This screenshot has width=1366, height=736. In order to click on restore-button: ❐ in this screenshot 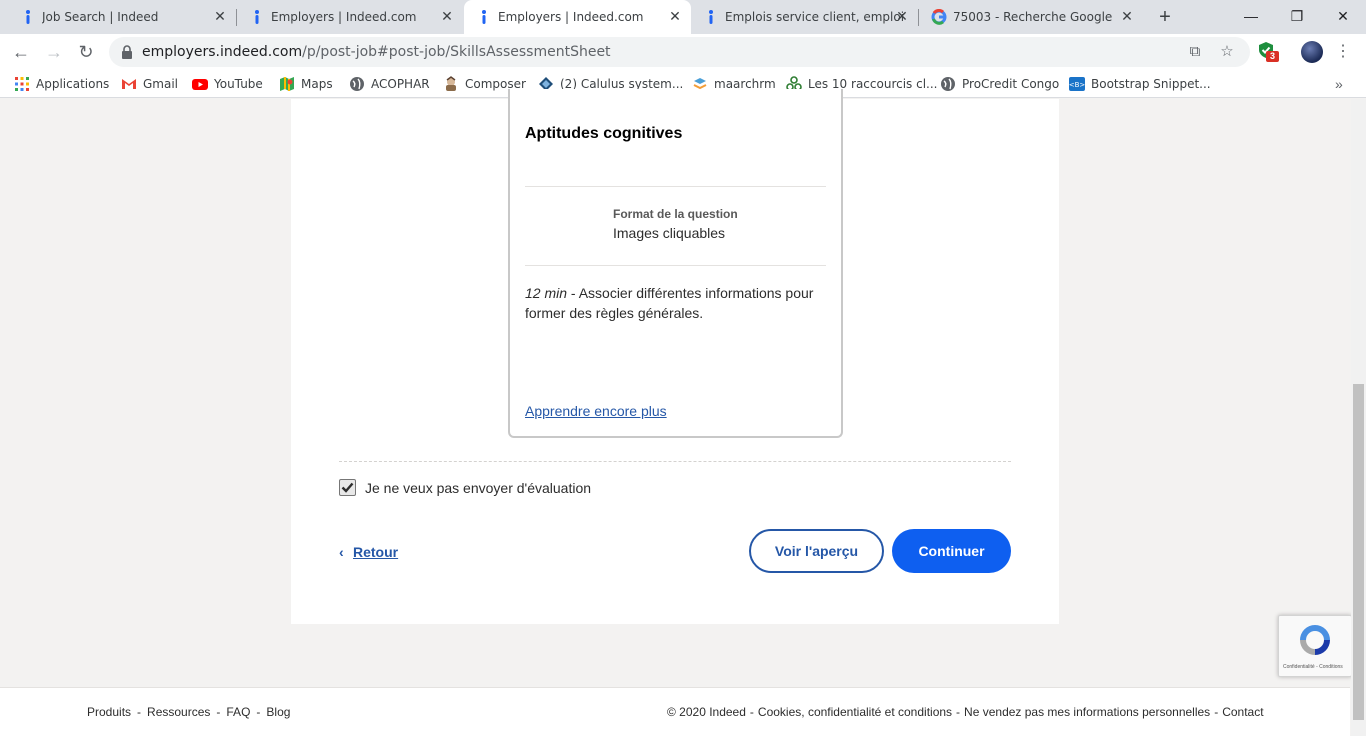, I will do `click(1297, 16)`.